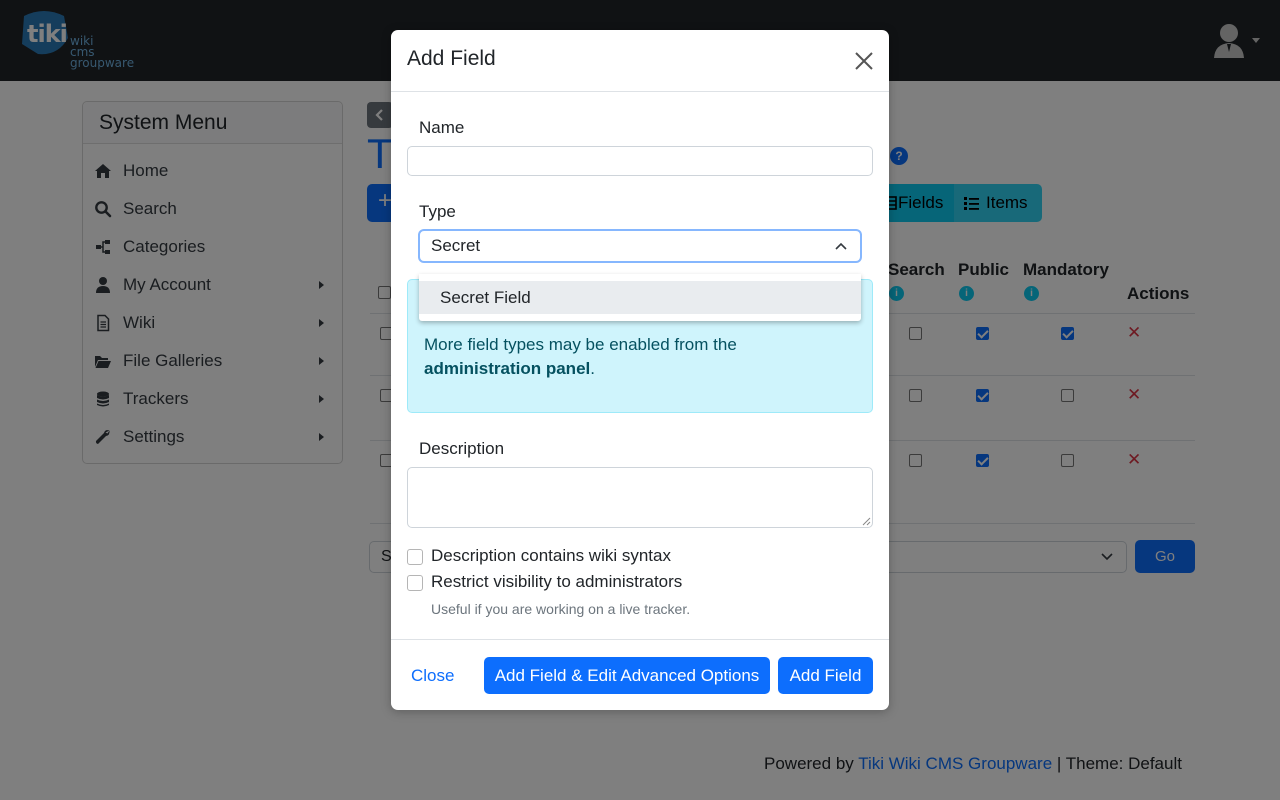 The image size is (1280, 800). I want to click on dropdown-option-secret-field: Secret Field, so click(640, 297).